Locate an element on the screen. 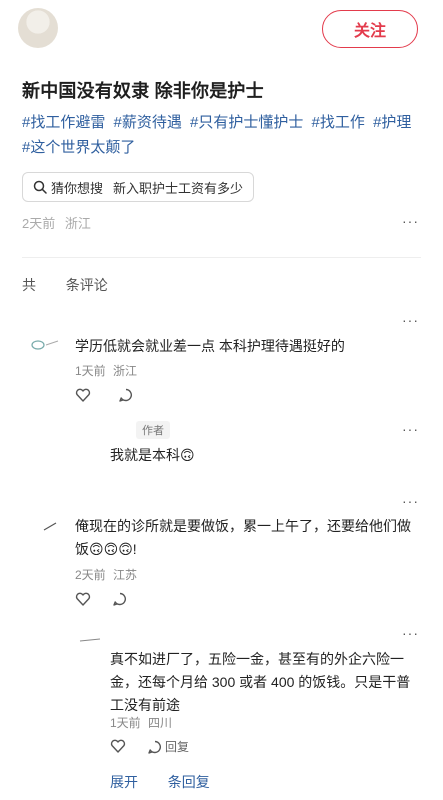  tag-item: #这个世界太颠了 is located at coordinates (78, 147).